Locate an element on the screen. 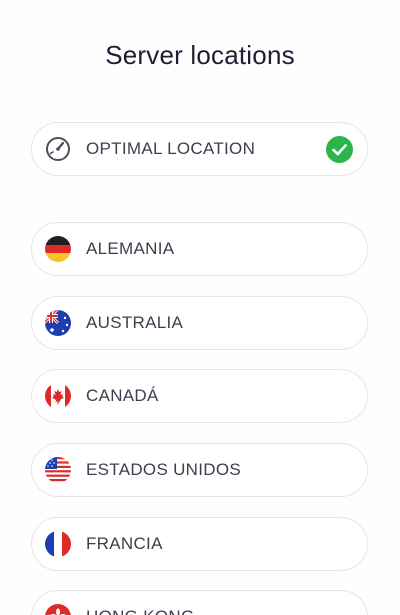 The height and width of the screenshot is (615, 400). flag-australia-icon is located at coordinates (58, 323).